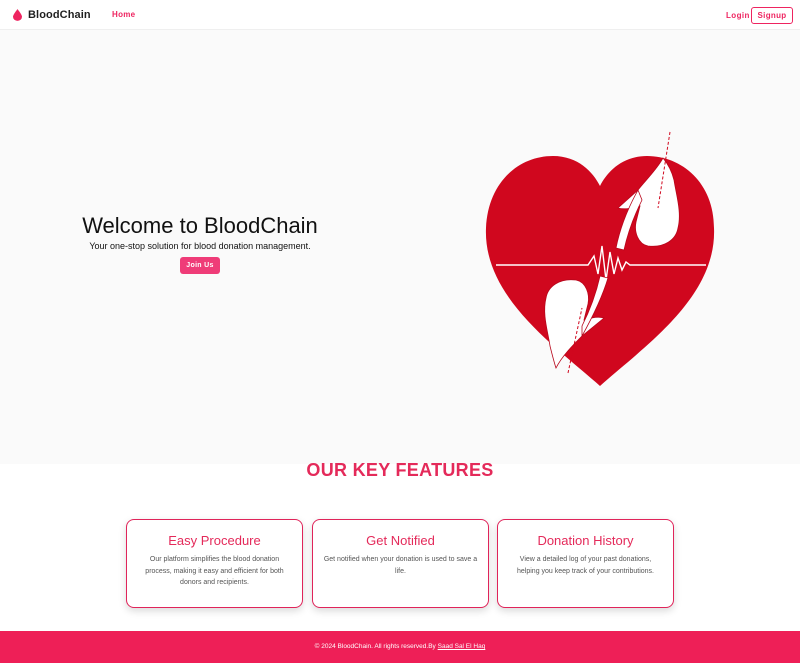 This screenshot has width=800, height=663. I want to click on feature-card-title: Get Notified, so click(400, 540).